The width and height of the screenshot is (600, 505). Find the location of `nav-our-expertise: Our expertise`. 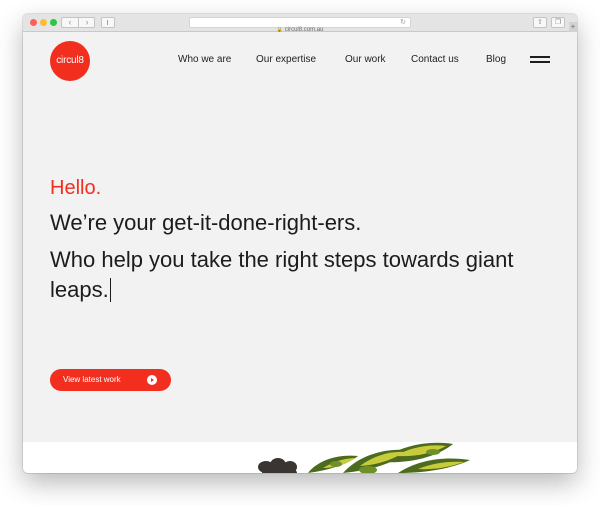

nav-our-expertise: Our expertise is located at coordinates (286, 60).